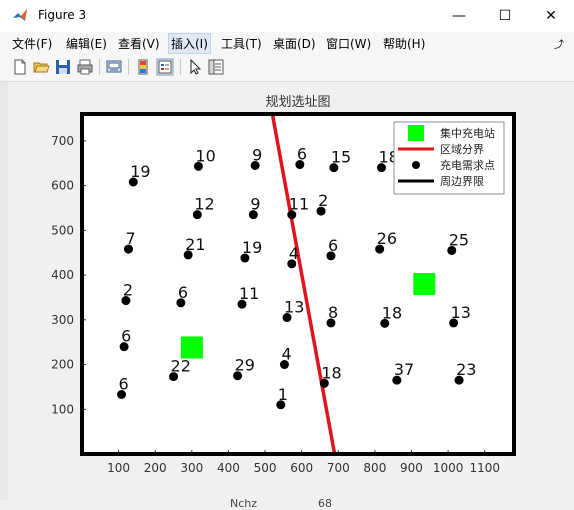 The height and width of the screenshot is (510, 574). I want to click on demand-label: 22, so click(181, 366).